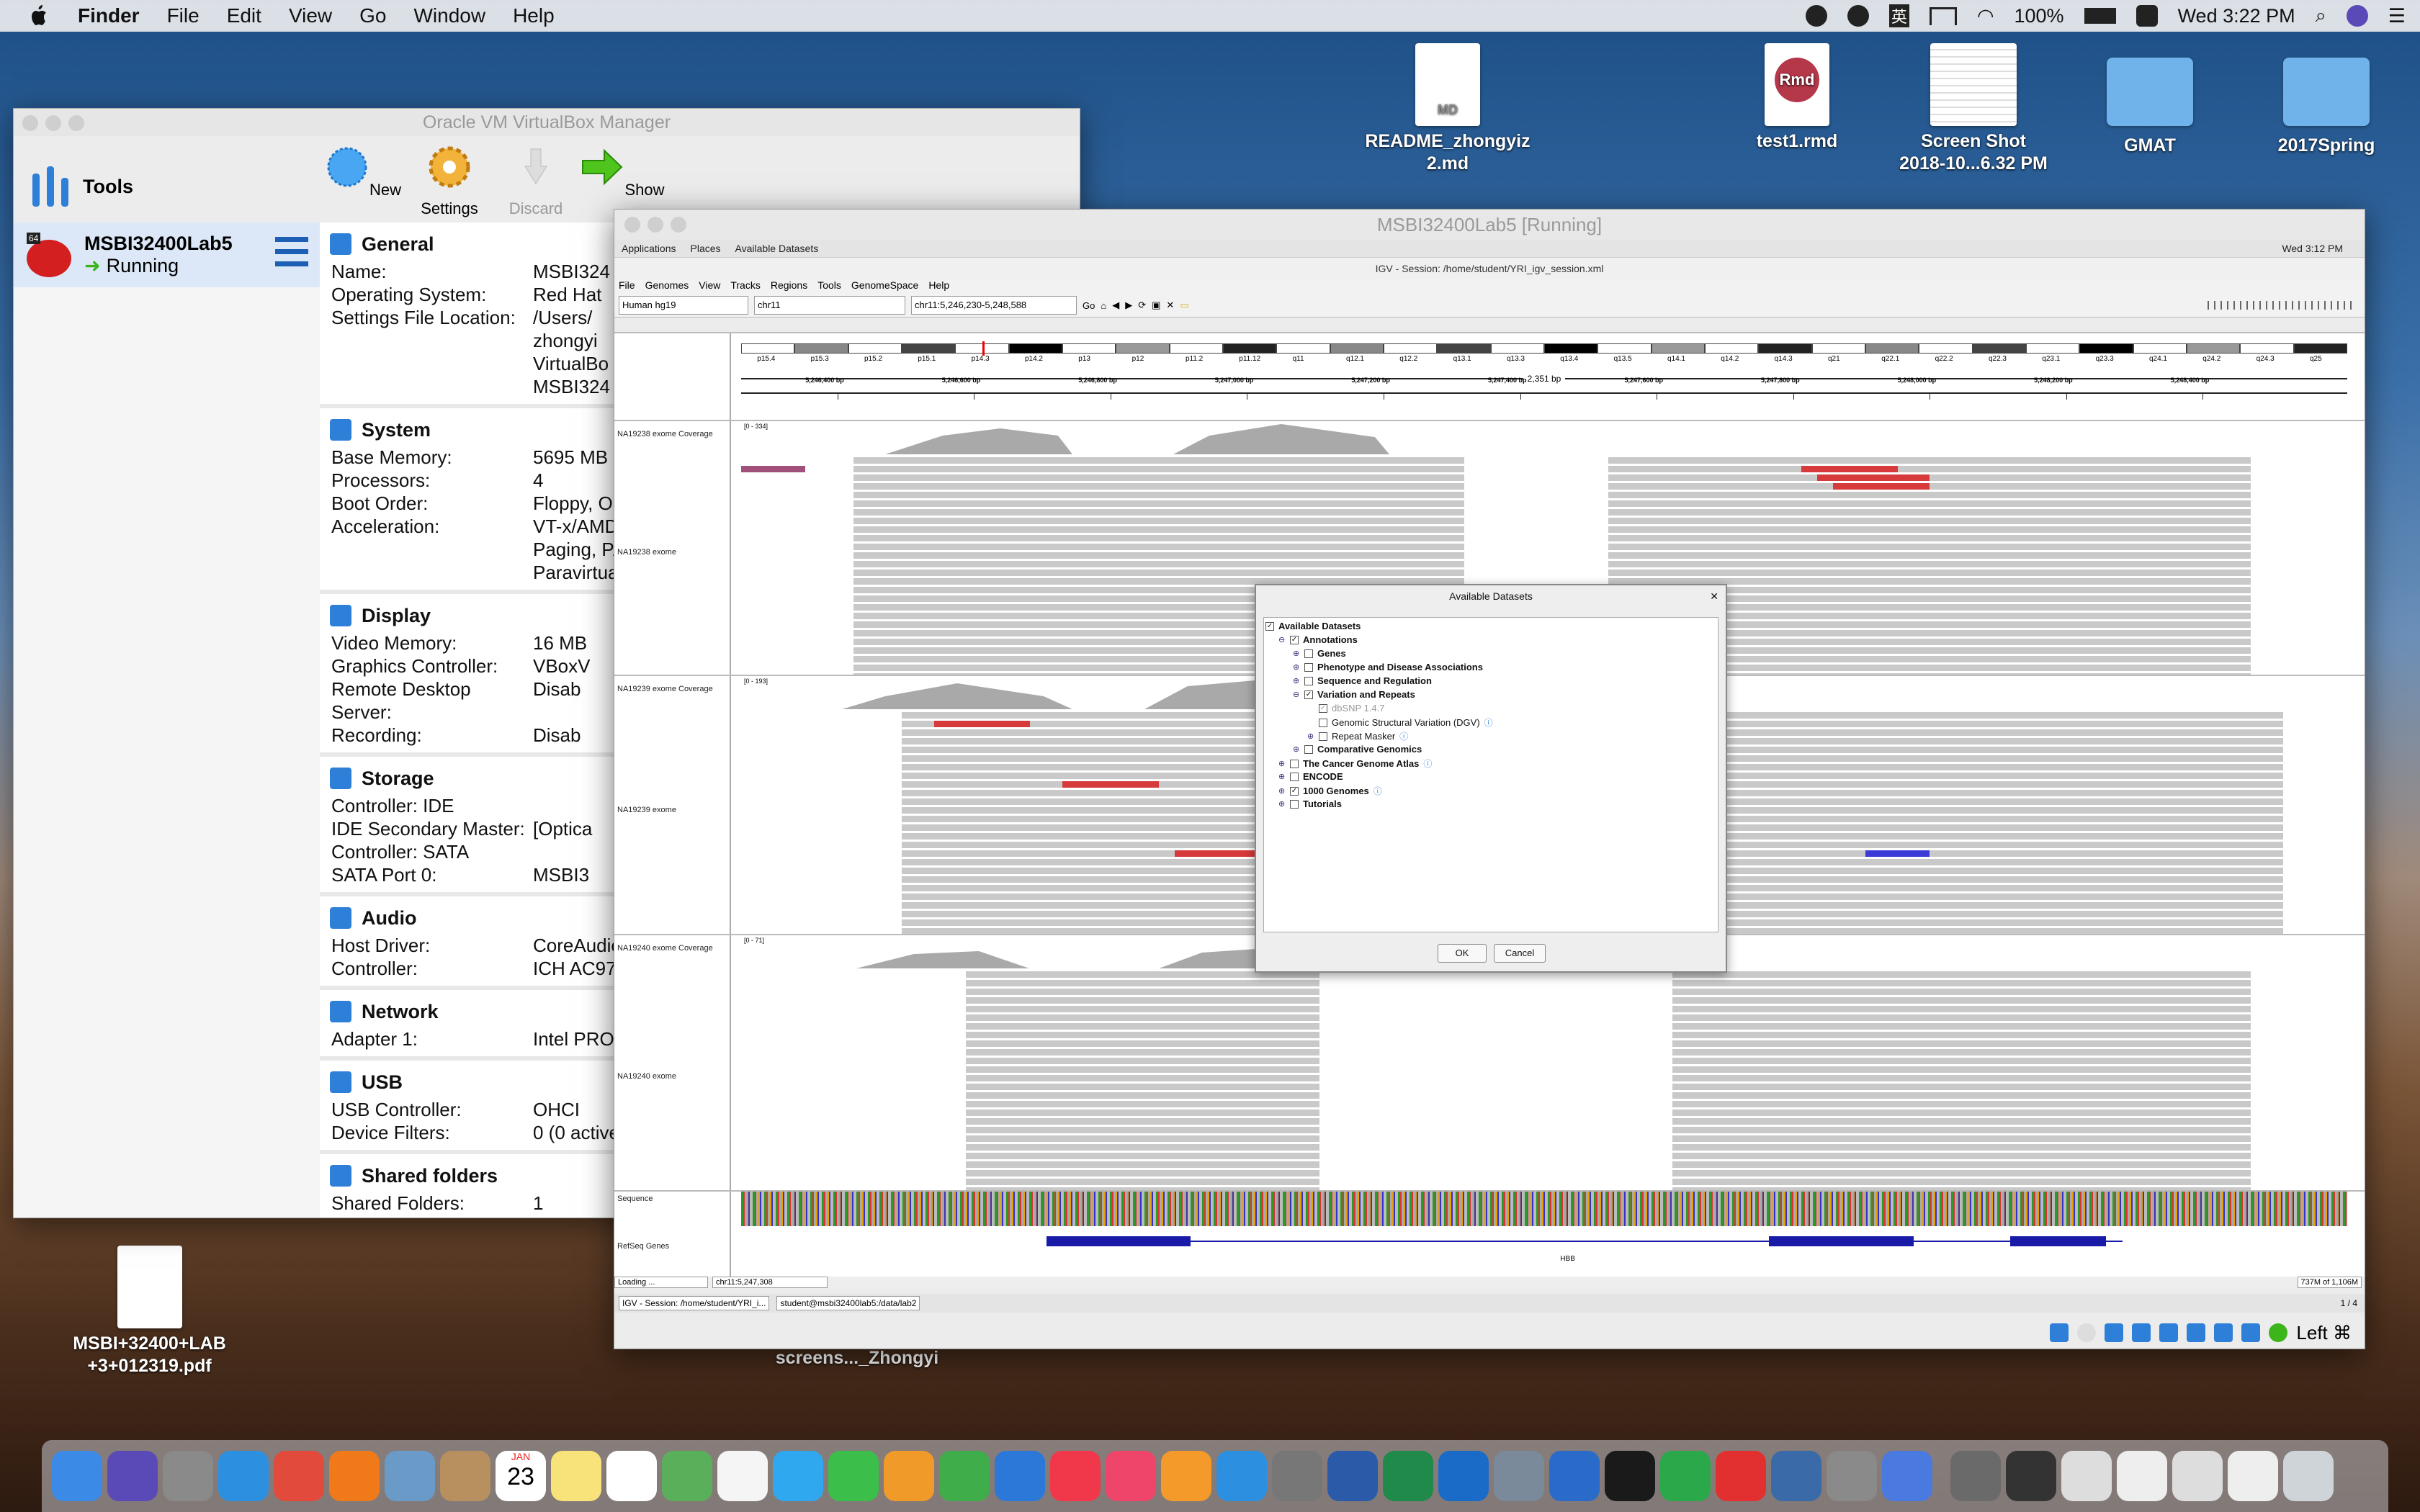 Image resolution: width=2420 pixels, height=1512 pixels. I want to click on dataset-tree-item: Genomic Structural Variation (DGV) ⓘ, so click(1400, 722).